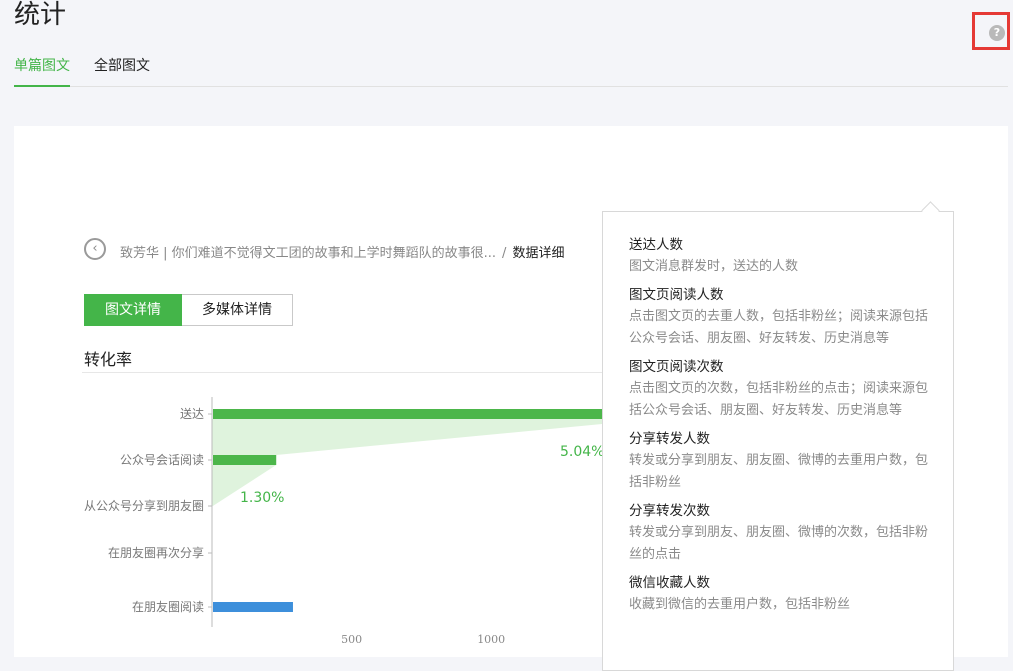 This screenshot has height=671, width=1013. What do you see at coordinates (669, 583) in the screenshot?
I see `tooltip-item-title: 微信收藏人数` at bounding box center [669, 583].